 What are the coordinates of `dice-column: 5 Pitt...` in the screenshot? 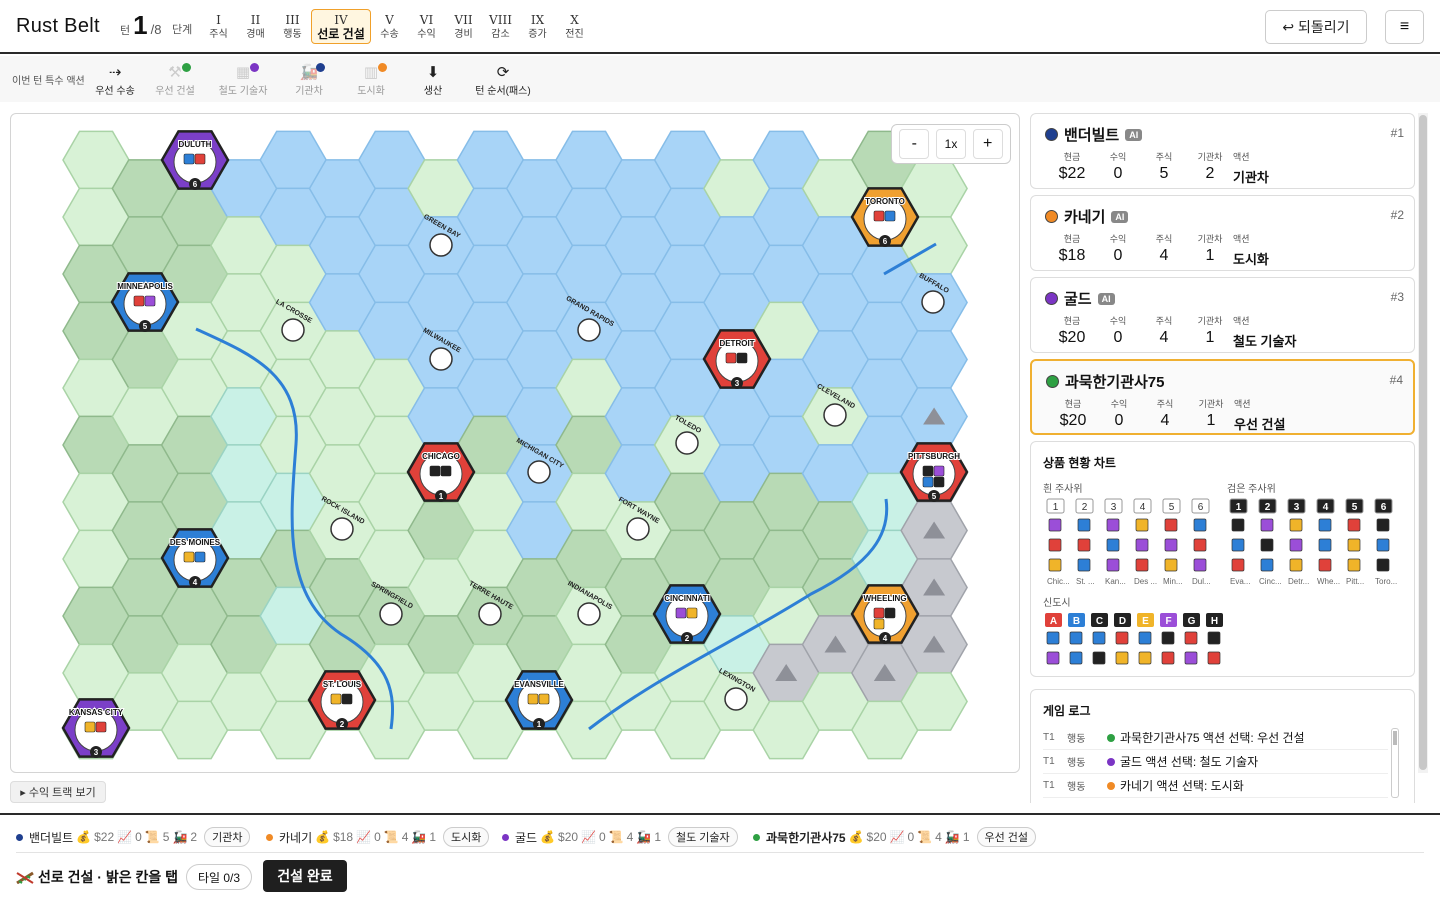 It's located at (1354, 542).